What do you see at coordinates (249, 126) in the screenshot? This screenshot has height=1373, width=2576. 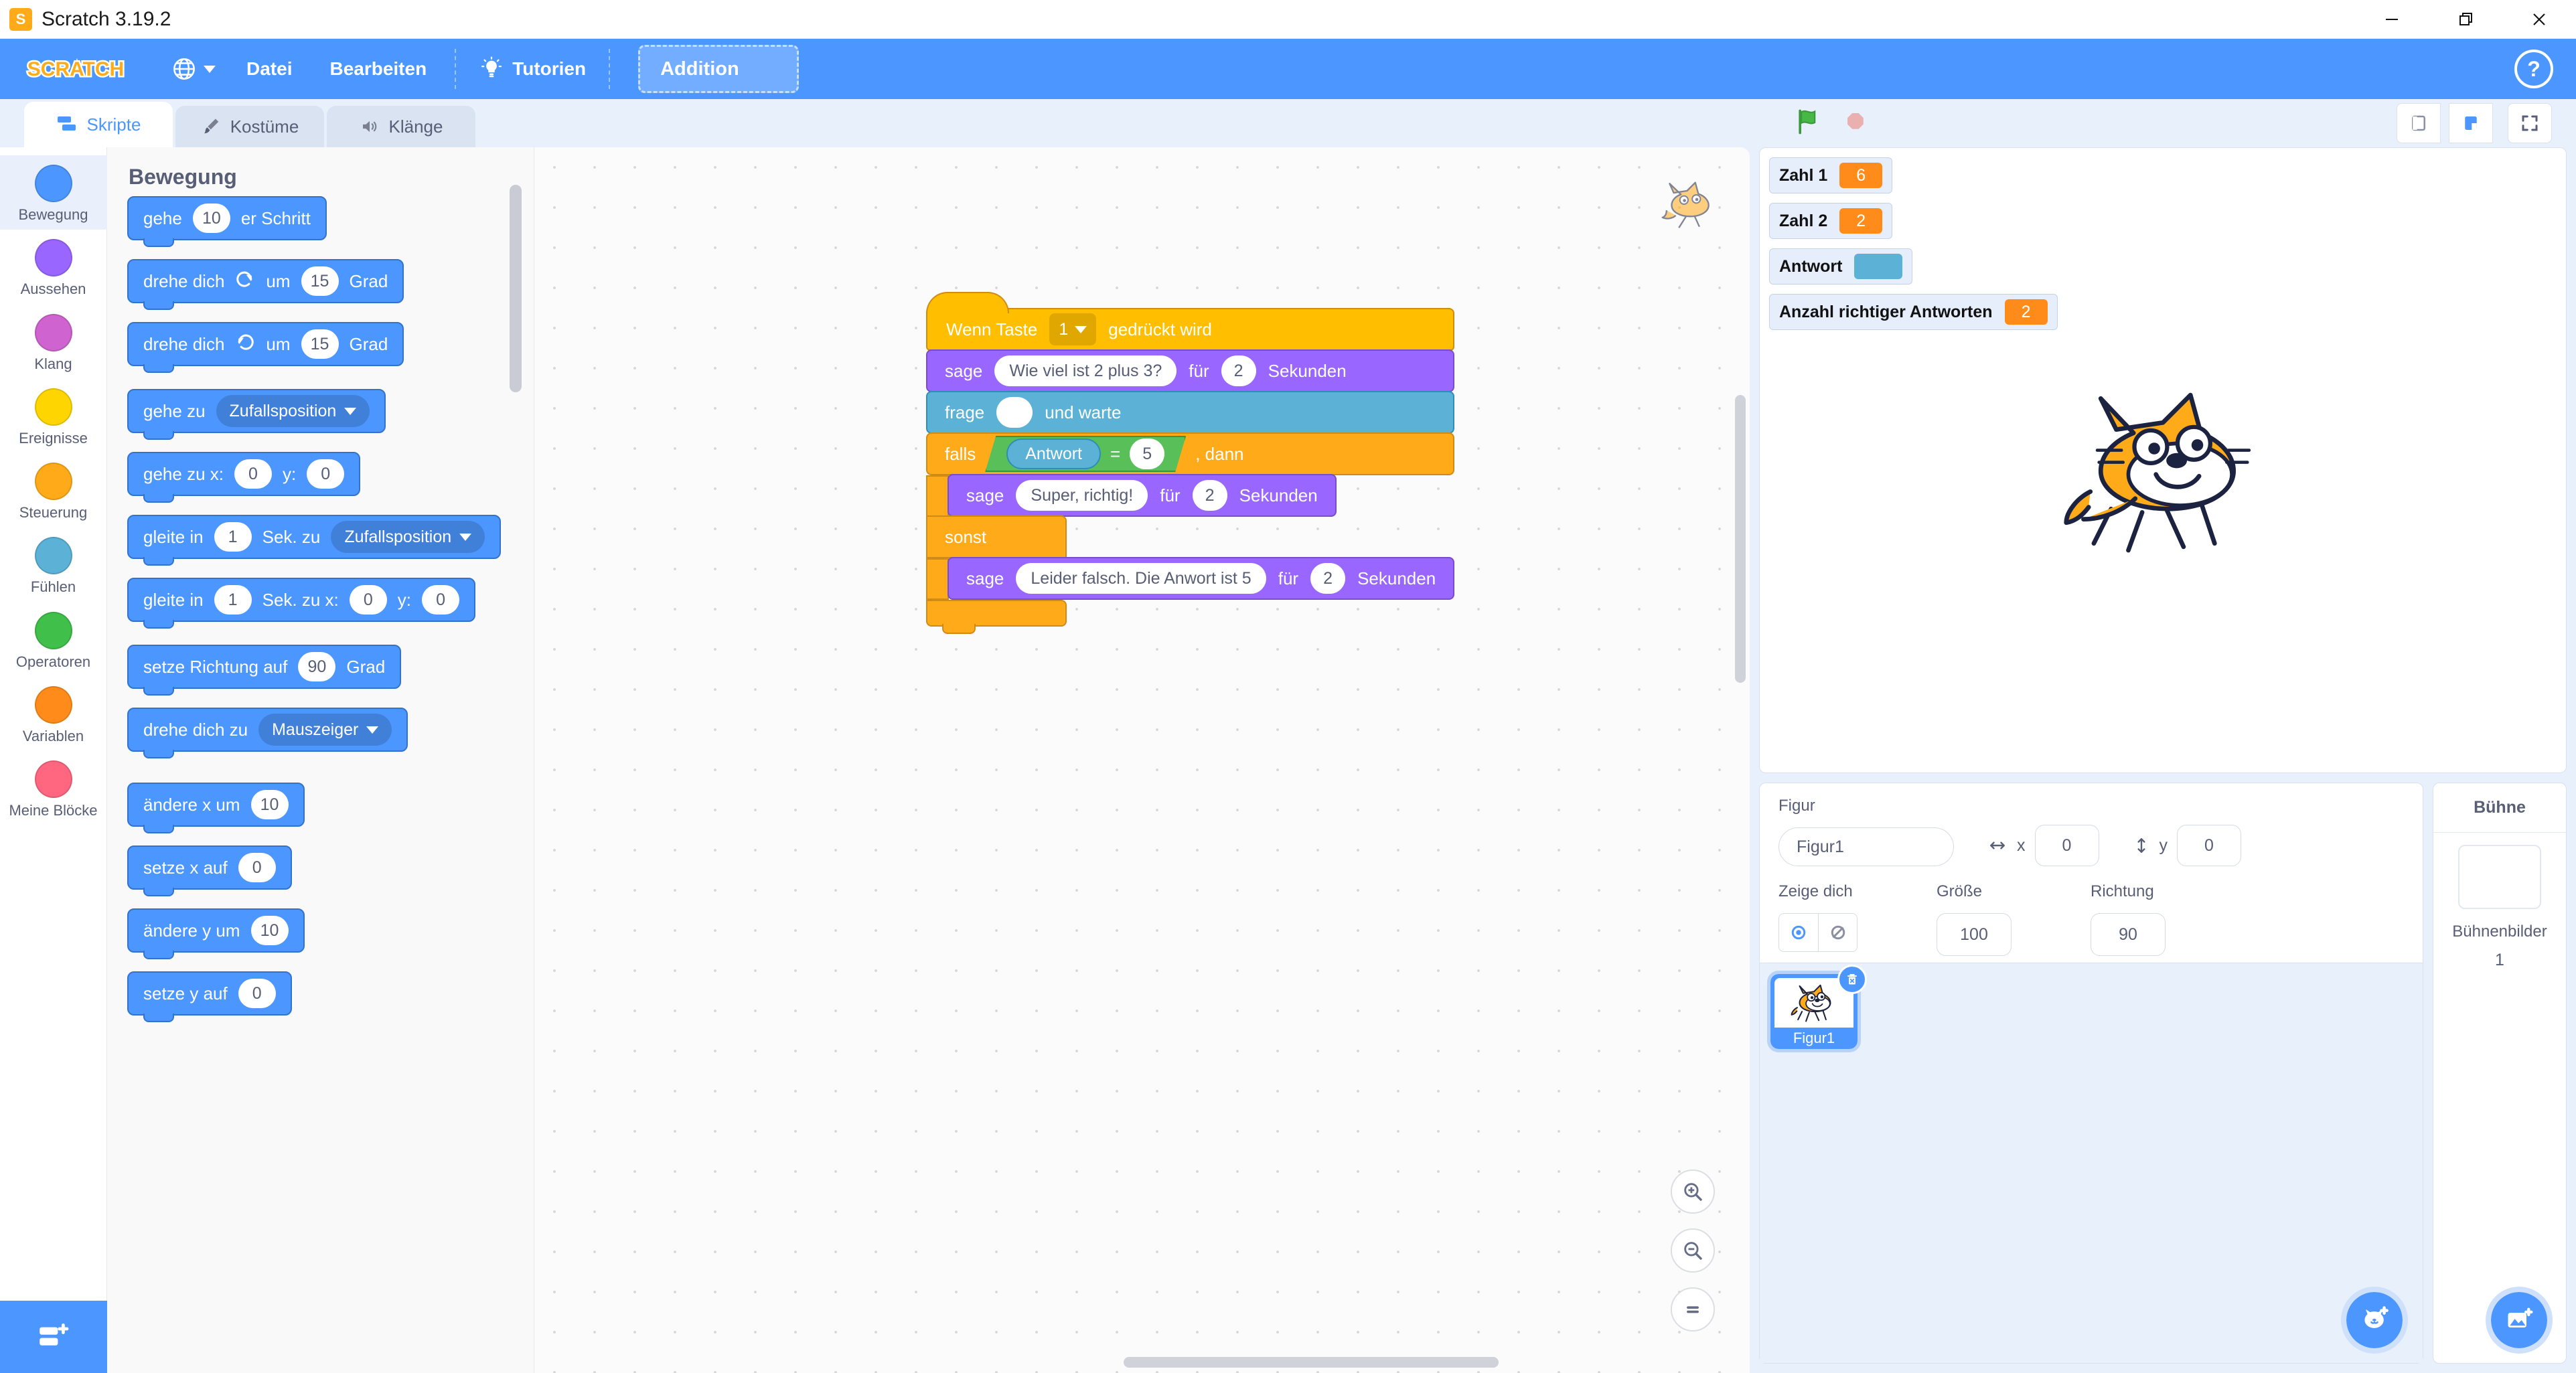 I see `tab-kostueme: Kostüme` at bounding box center [249, 126].